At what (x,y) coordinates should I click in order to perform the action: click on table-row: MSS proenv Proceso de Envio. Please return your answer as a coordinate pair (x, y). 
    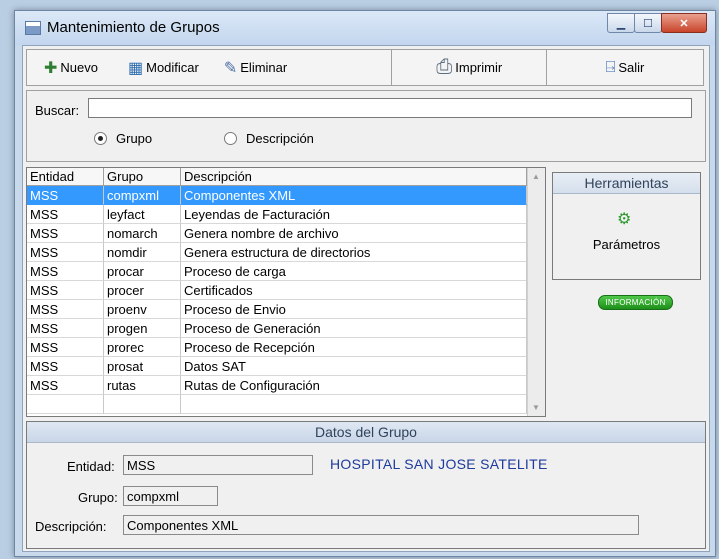
    Looking at the image, I should click on (277, 309).